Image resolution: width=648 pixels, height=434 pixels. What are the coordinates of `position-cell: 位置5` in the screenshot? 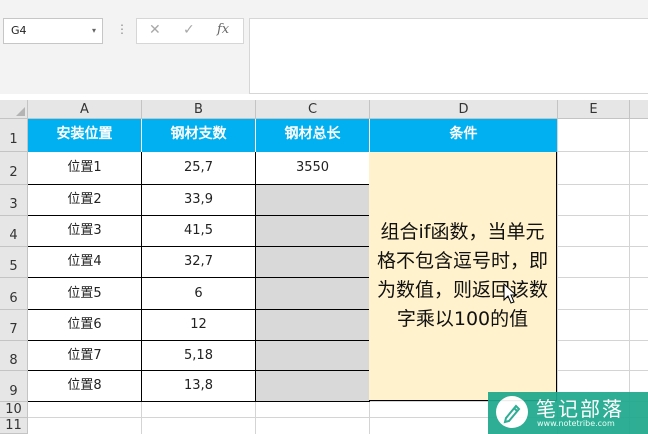 It's located at (85, 294).